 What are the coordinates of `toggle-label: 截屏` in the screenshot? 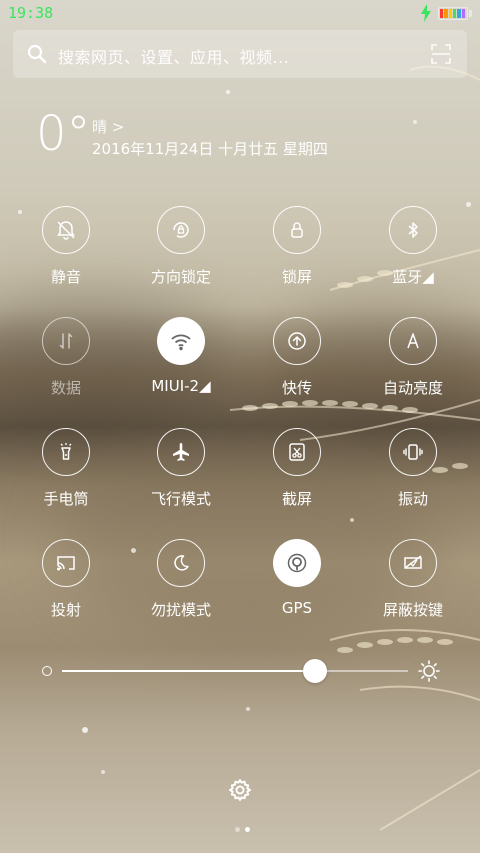 It's located at (296, 499).